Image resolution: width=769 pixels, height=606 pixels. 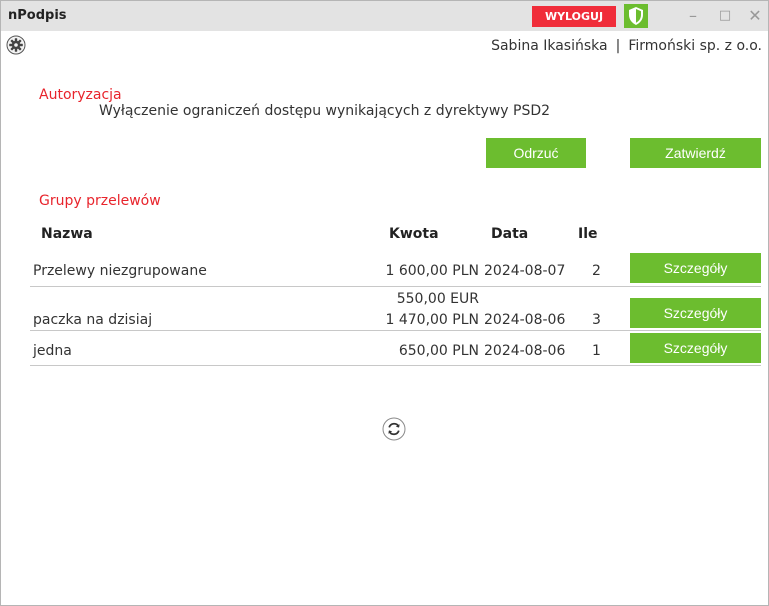 I want to click on group-count: 2, so click(x=596, y=271).